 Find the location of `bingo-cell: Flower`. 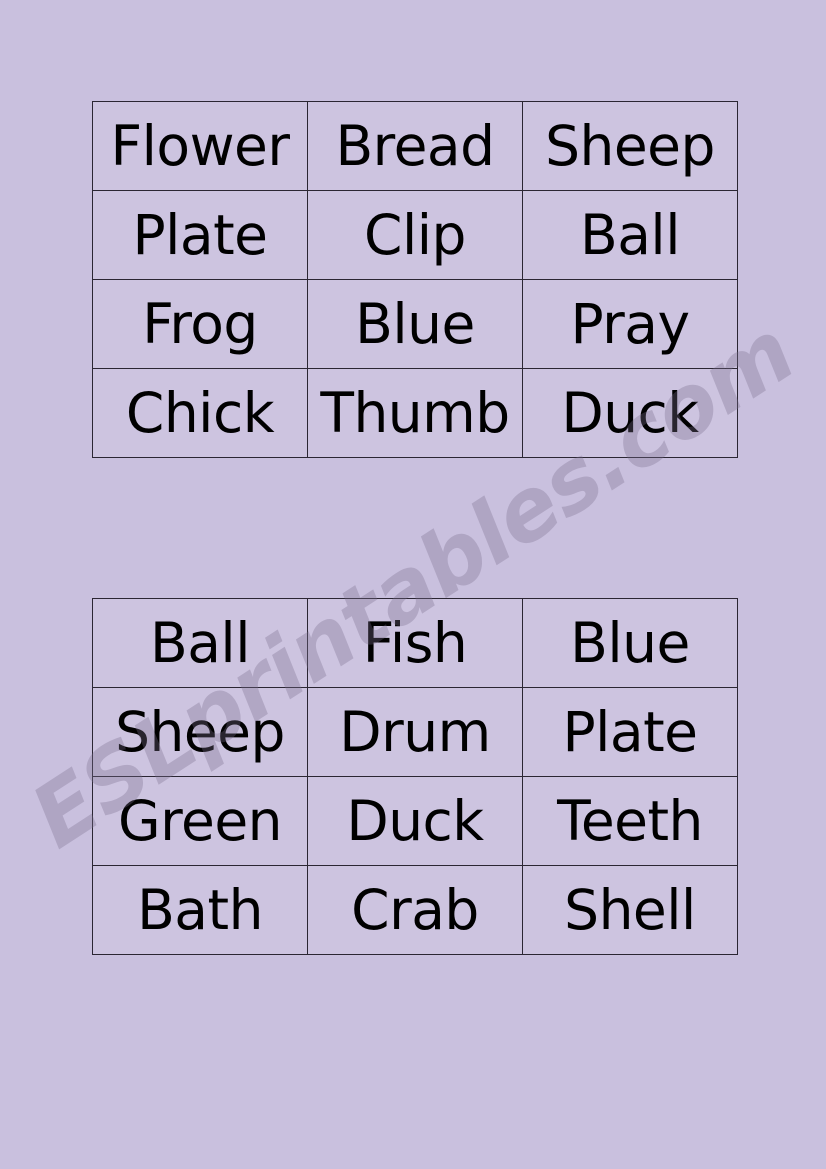

bingo-cell: Flower is located at coordinates (200, 146).